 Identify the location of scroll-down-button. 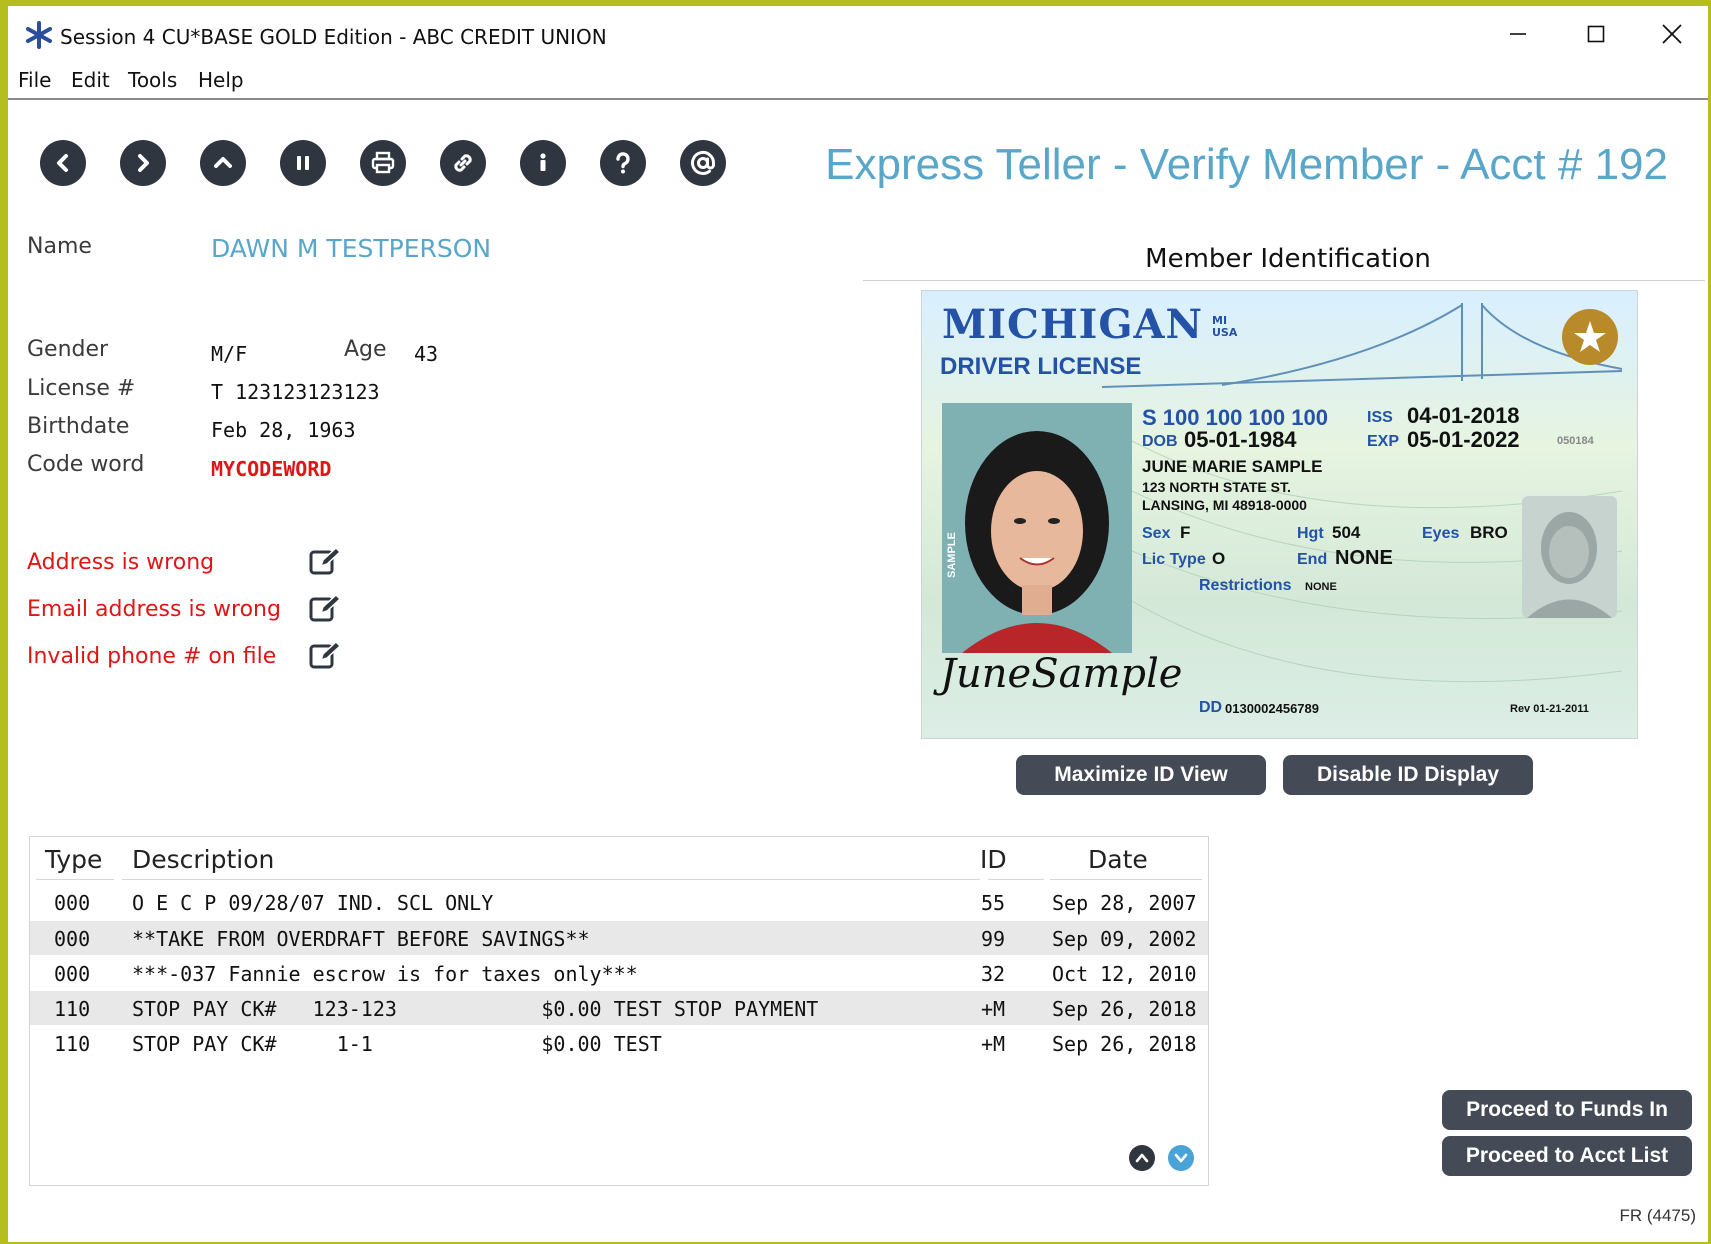
(1181, 1158).